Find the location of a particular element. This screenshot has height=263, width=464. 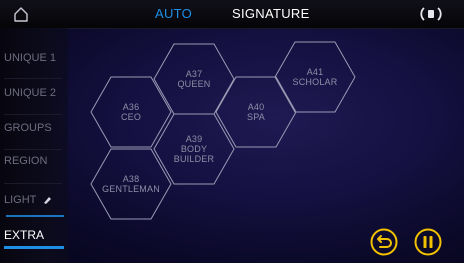

replay-icon is located at coordinates (384, 242).